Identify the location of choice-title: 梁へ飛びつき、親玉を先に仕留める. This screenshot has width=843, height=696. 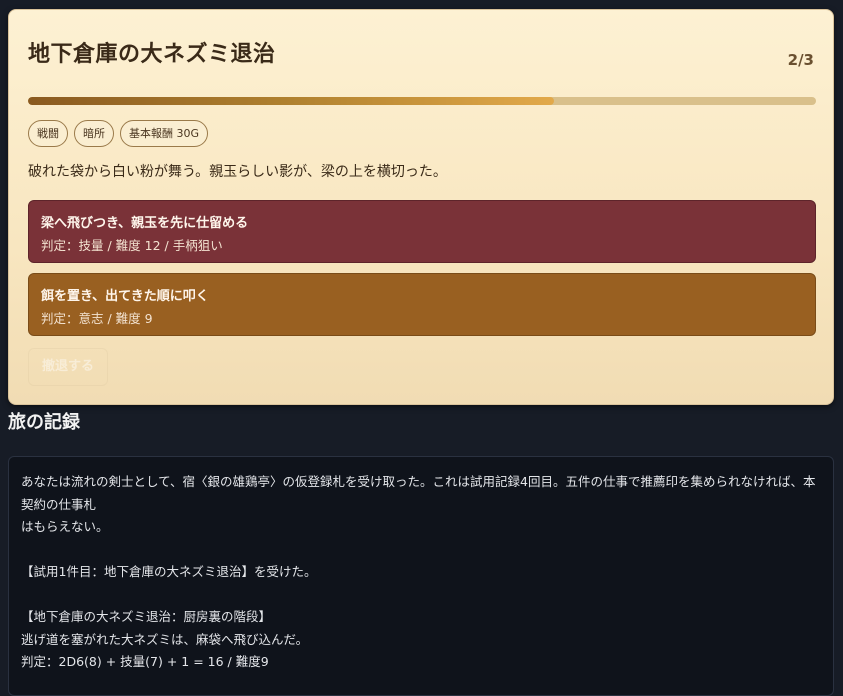
(145, 223).